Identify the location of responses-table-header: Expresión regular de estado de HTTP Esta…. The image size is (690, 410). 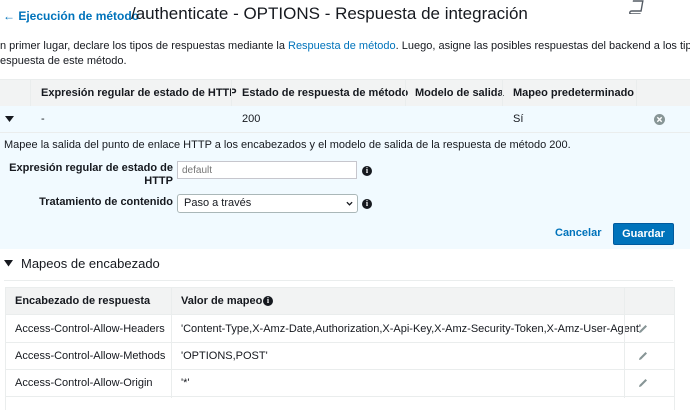
(345, 93).